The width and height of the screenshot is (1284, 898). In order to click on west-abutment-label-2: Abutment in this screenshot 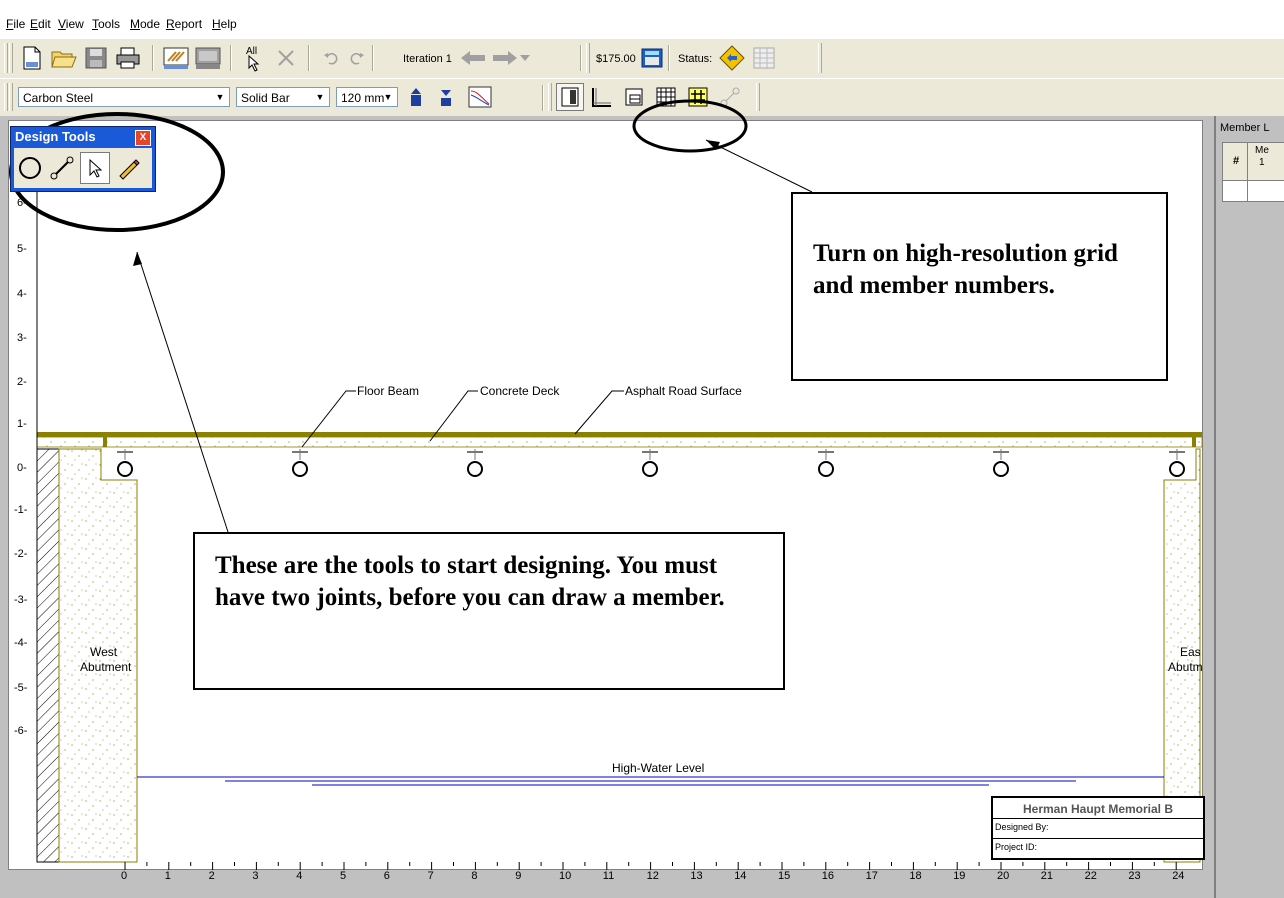, I will do `click(106, 667)`.